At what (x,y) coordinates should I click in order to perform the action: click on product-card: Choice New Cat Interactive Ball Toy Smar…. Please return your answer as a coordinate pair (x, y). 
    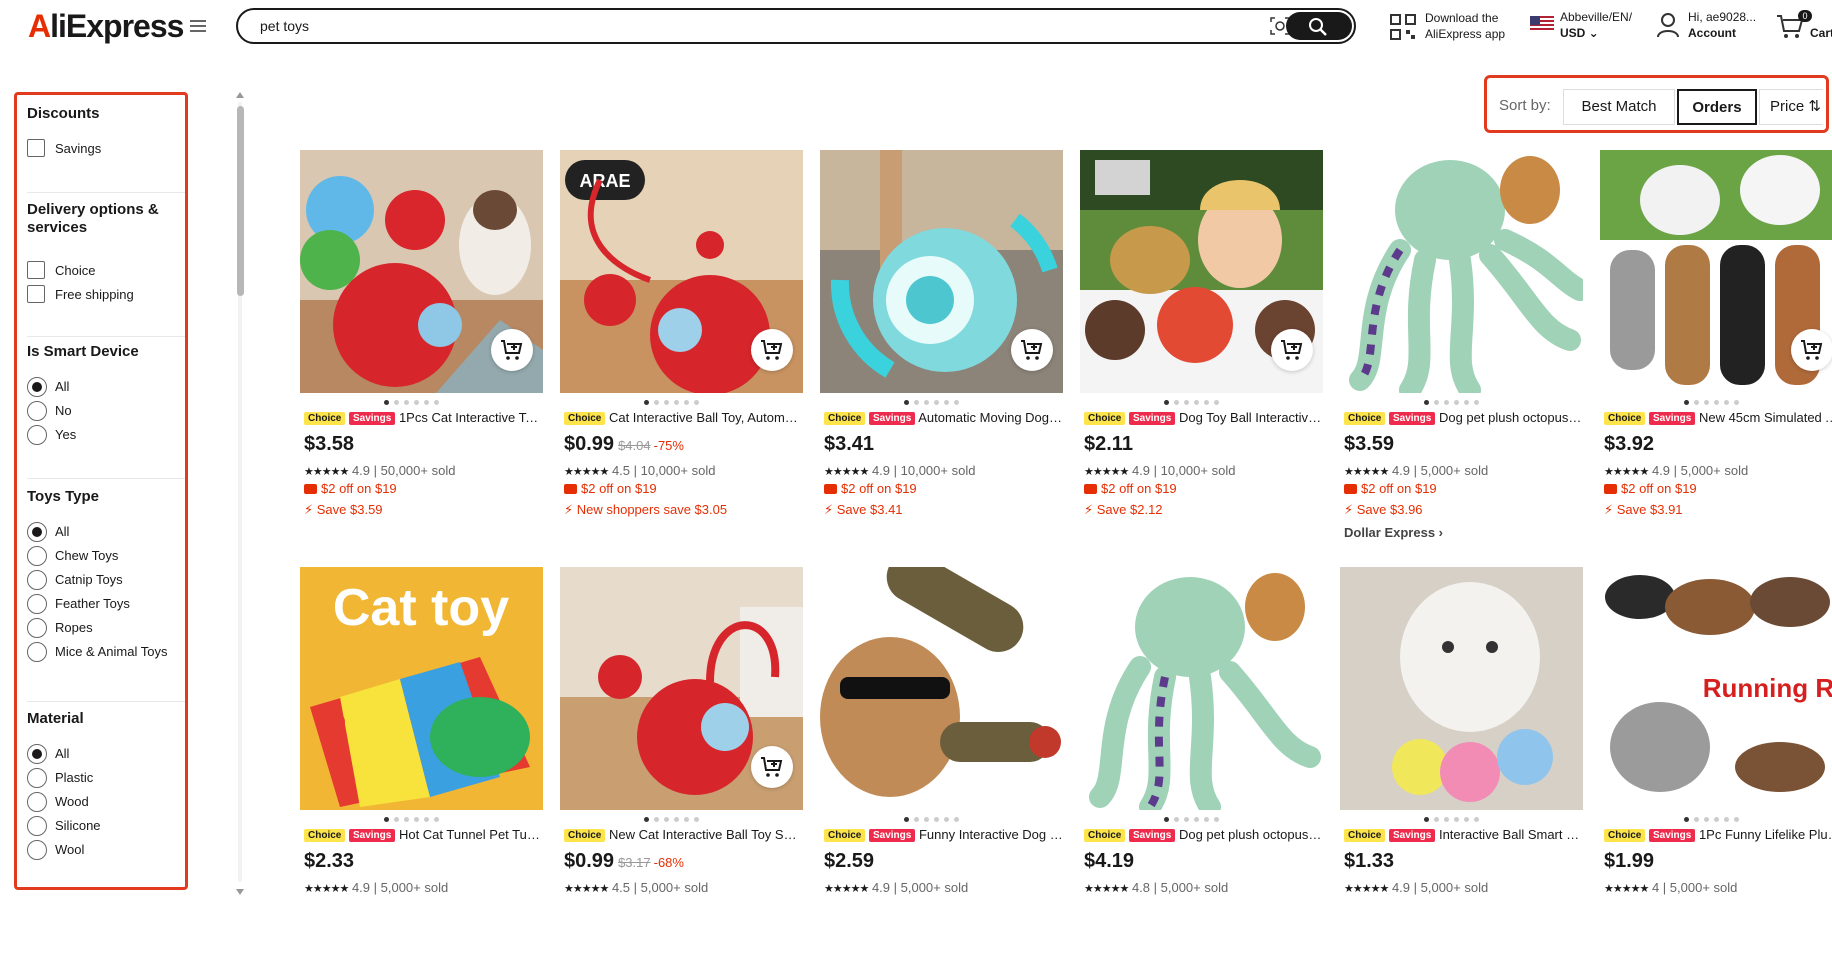
    Looking at the image, I should click on (681, 767).